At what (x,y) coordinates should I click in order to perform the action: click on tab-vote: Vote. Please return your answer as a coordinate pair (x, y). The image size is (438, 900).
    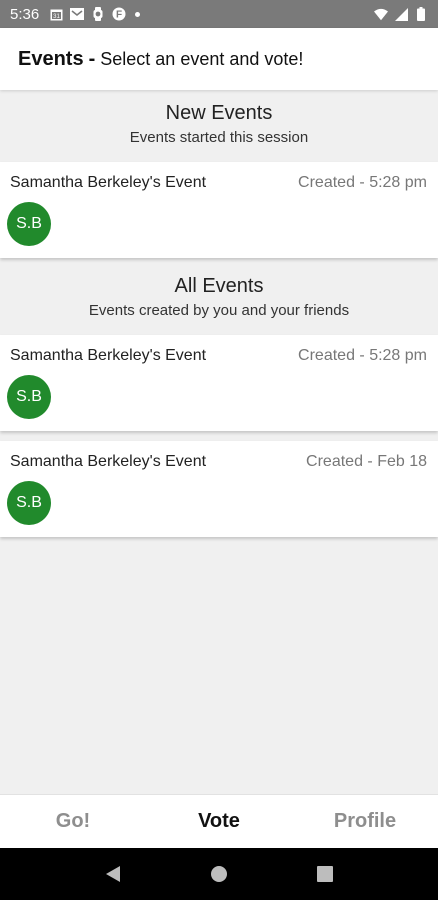
    Looking at the image, I should click on (219, 821).